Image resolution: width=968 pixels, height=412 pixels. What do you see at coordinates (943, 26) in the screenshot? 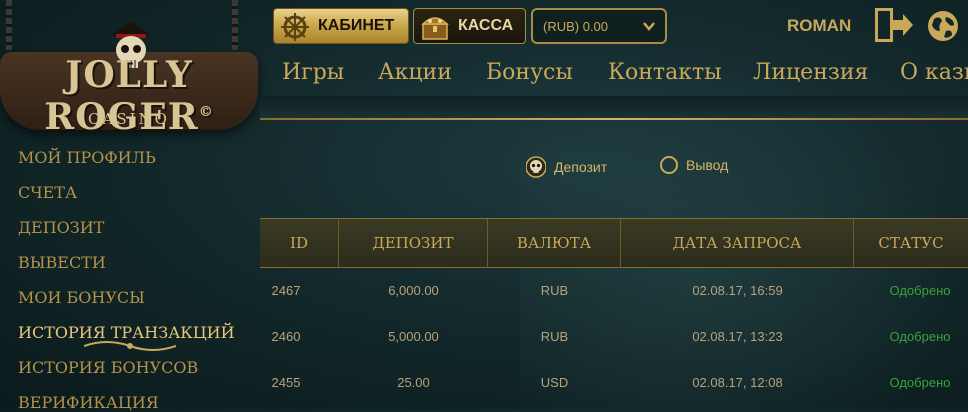
I see `globe-icon` at bounding box center [943, 26].